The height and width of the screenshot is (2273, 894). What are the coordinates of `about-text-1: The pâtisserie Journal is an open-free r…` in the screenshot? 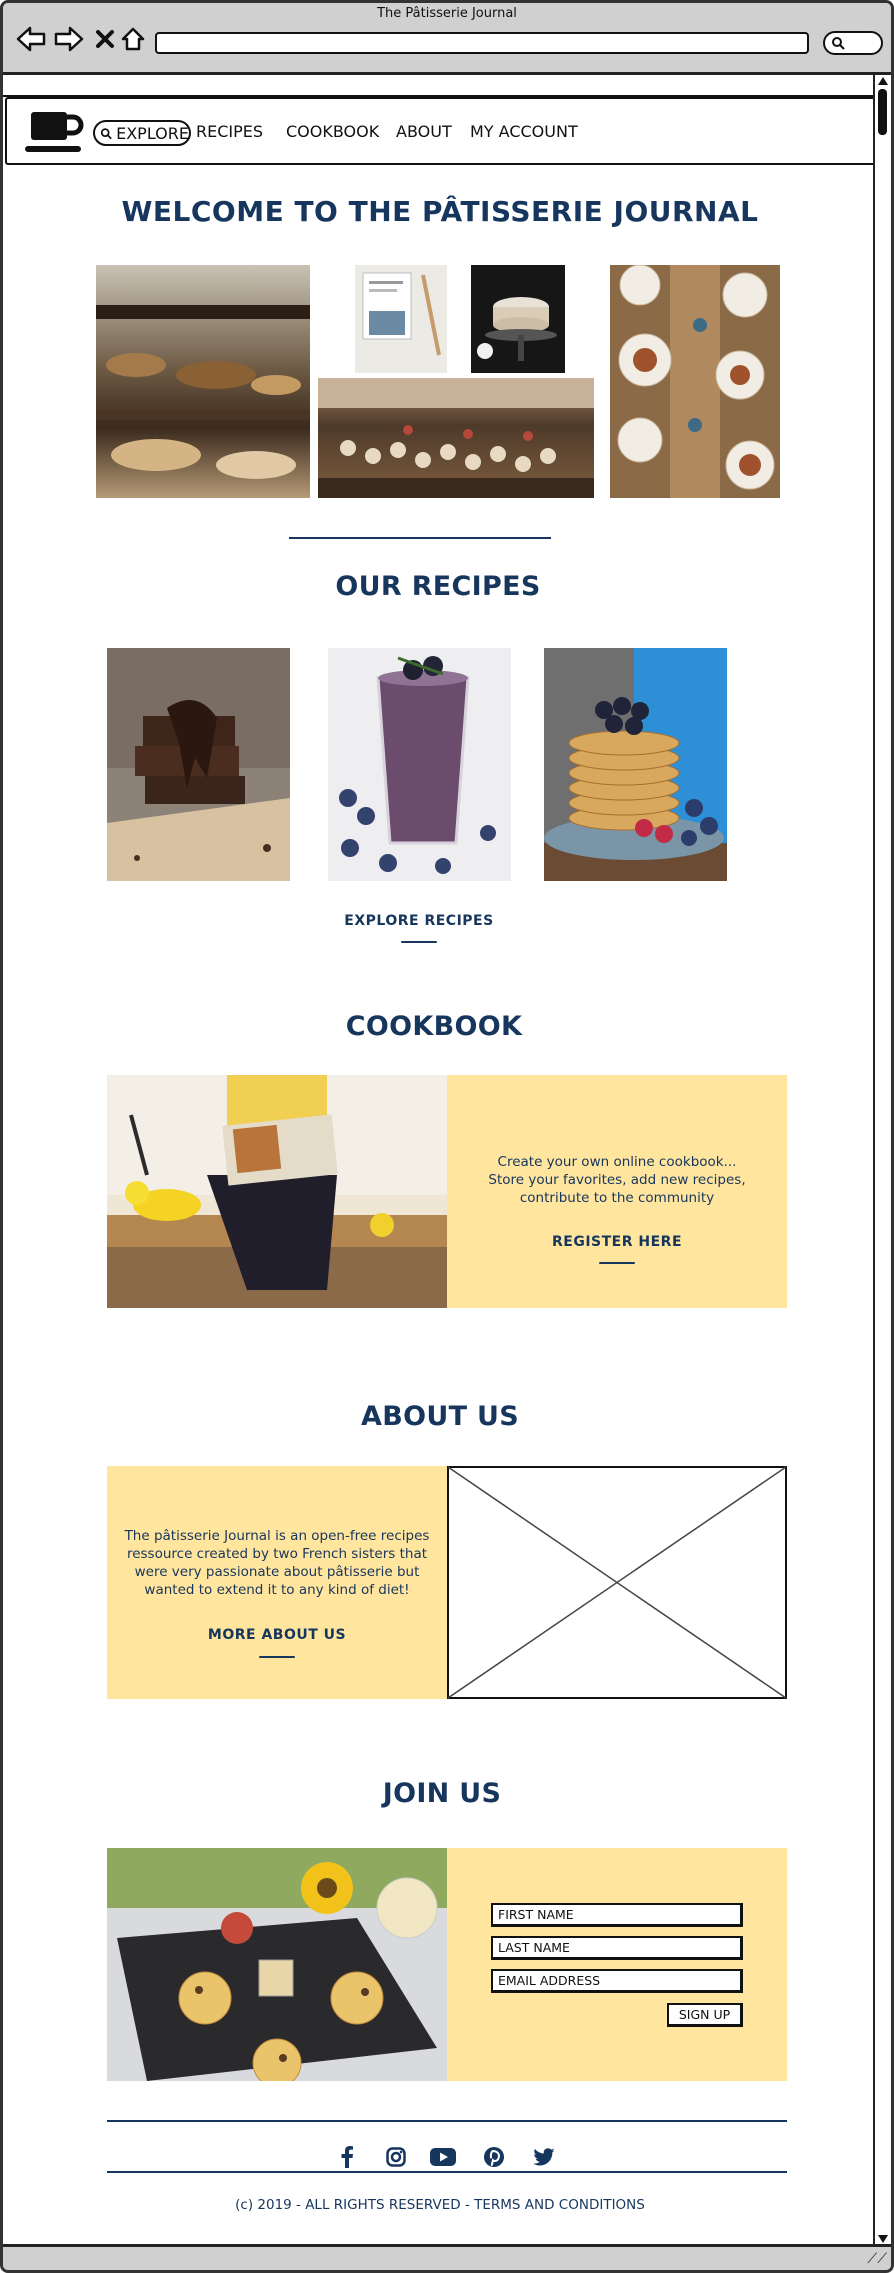 It's located at (277, 1536).